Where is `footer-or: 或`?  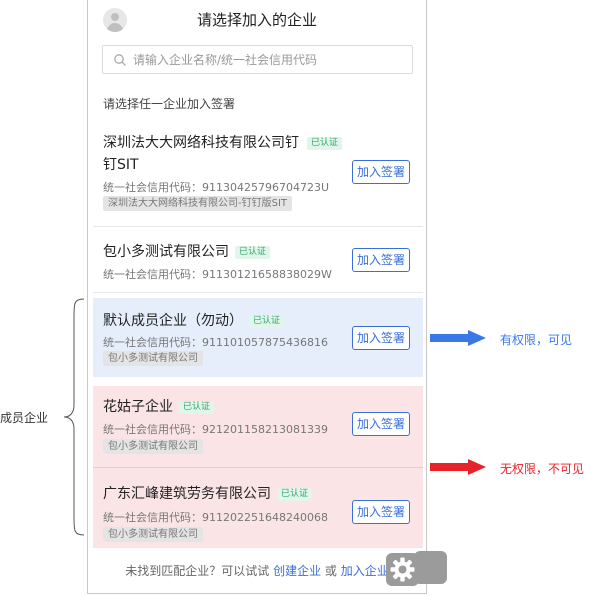 footer-or: 或 is located at coordinates (330, 571).